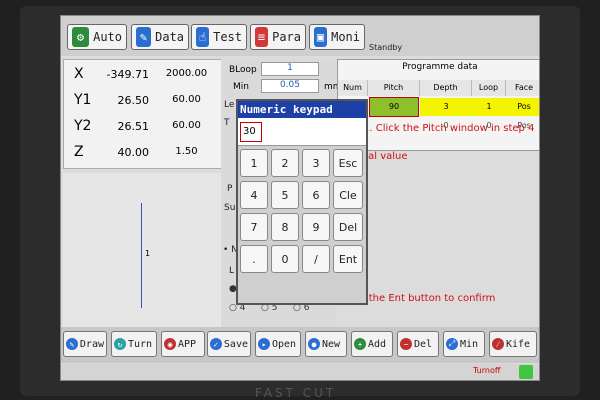 The image size is (600, 400). I want to click on knife-icon: ⁄, so click(498, 344).